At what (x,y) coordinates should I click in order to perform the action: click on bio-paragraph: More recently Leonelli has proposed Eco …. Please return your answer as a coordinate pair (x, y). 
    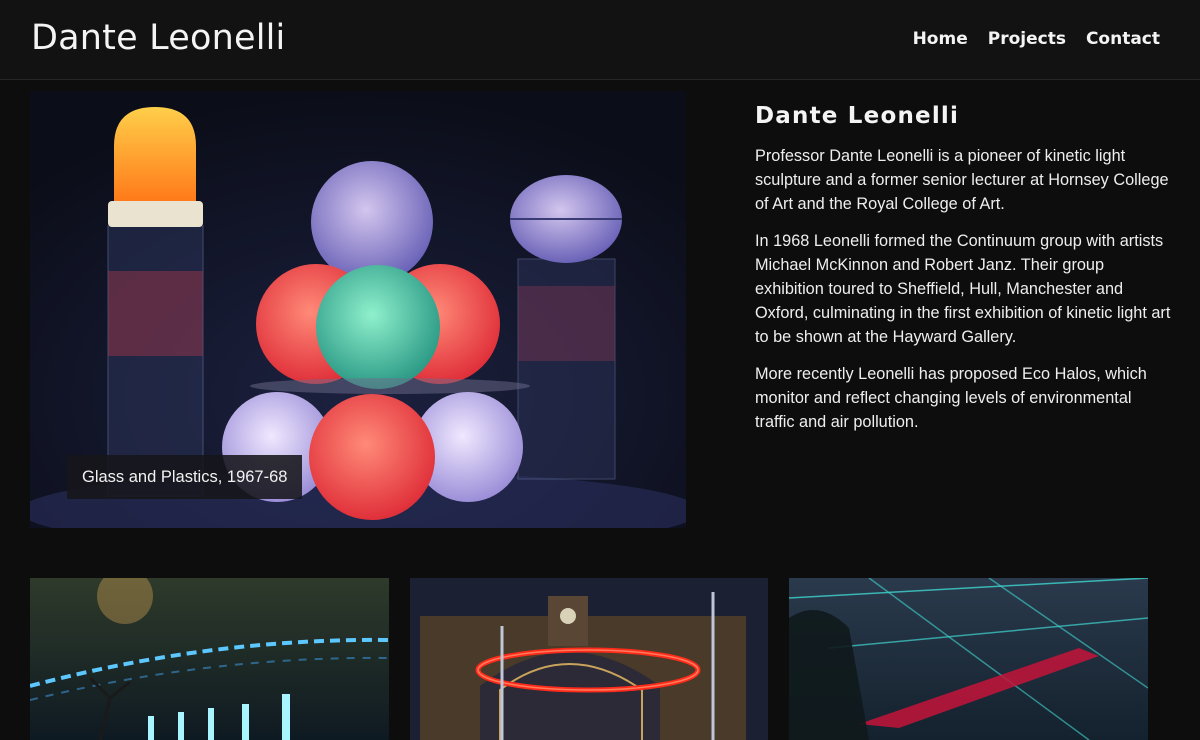
    Looking at the image, I should click on (951, 398).